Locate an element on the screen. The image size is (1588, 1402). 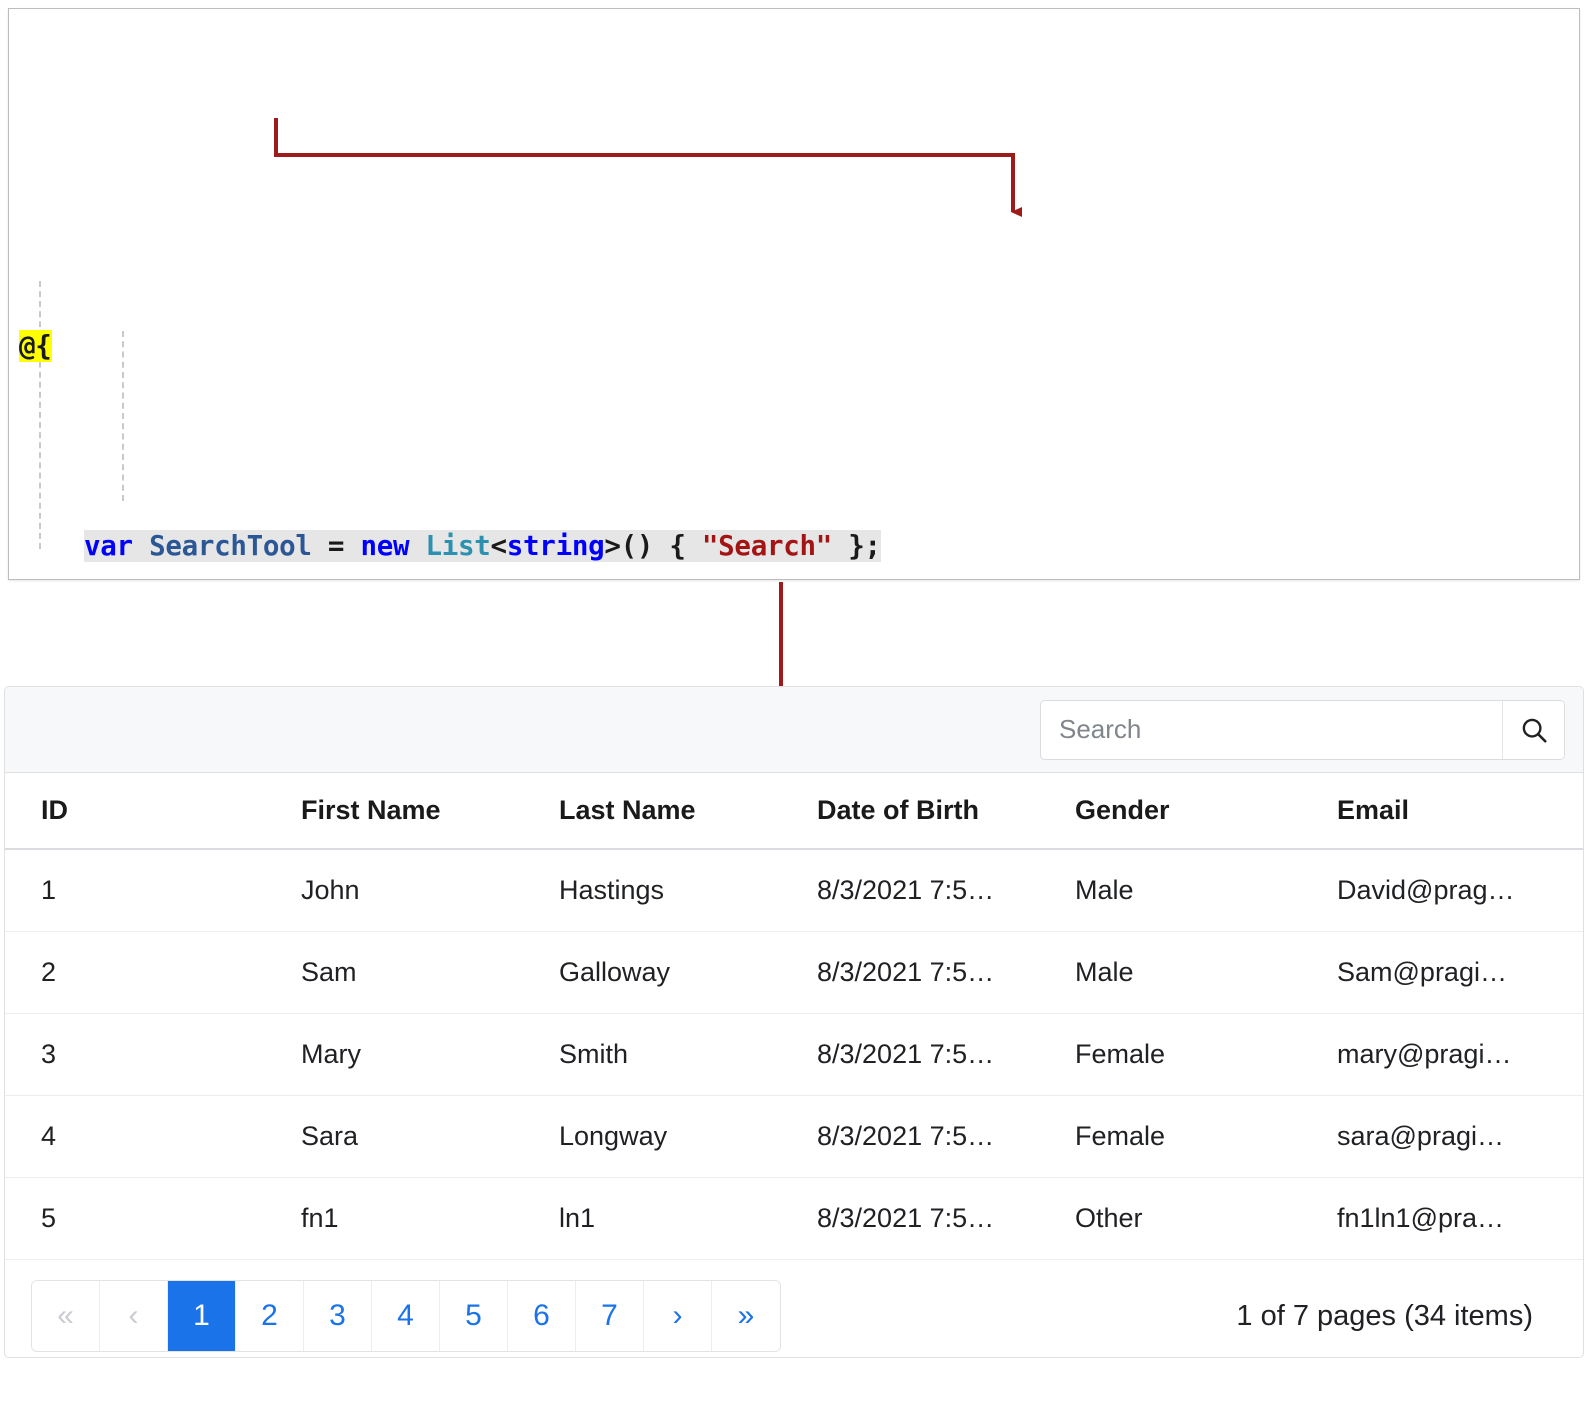
cell-id: 3 is located at coordinates (153, 1054).